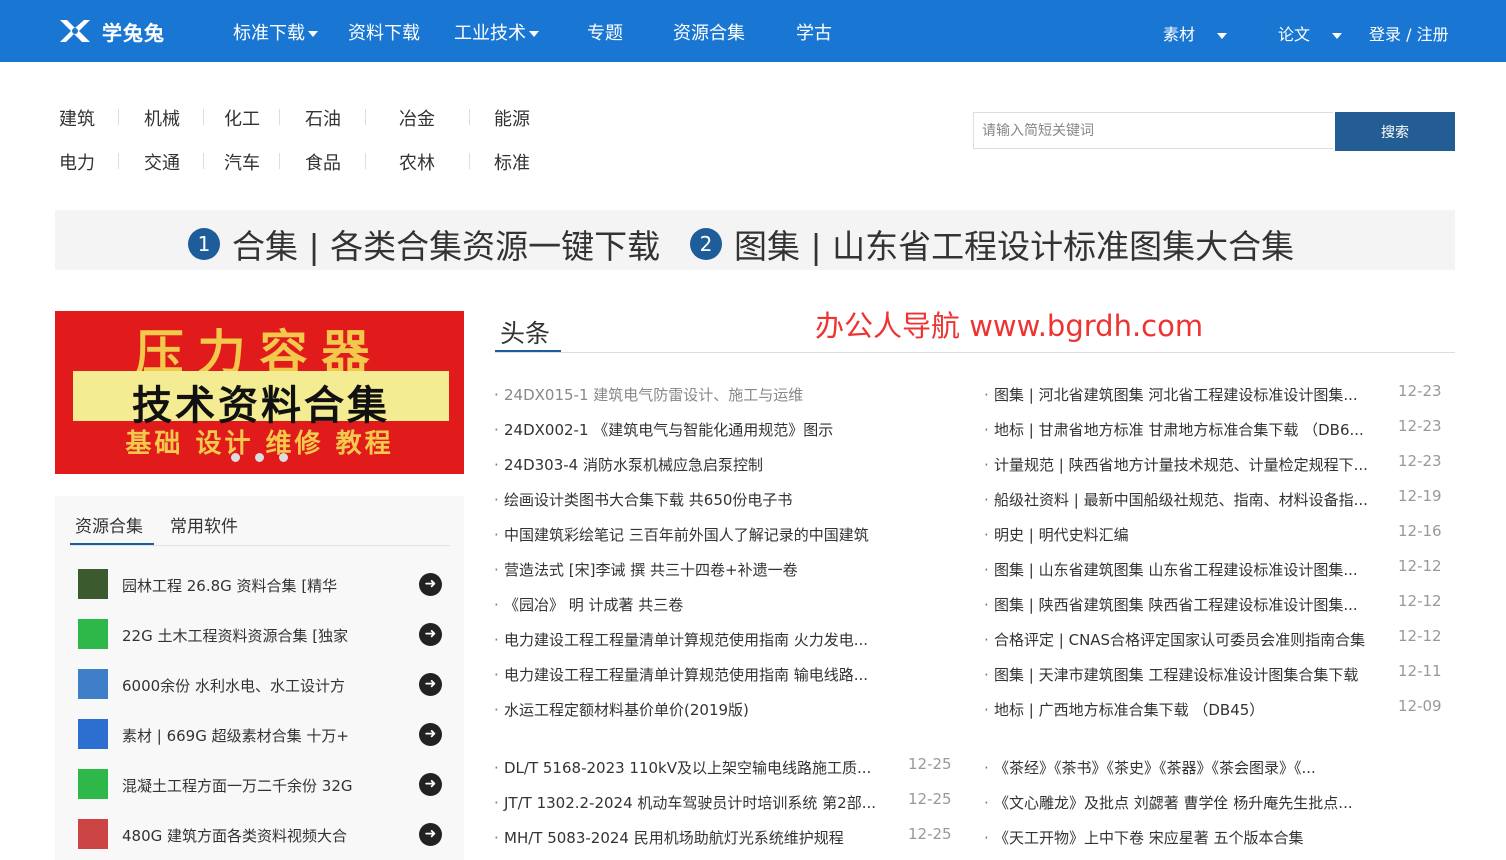  Describe the element at coordinates (1061, 535) in the screenshot. I see `news-title: 明史 | 明代史料汇编` at that location.